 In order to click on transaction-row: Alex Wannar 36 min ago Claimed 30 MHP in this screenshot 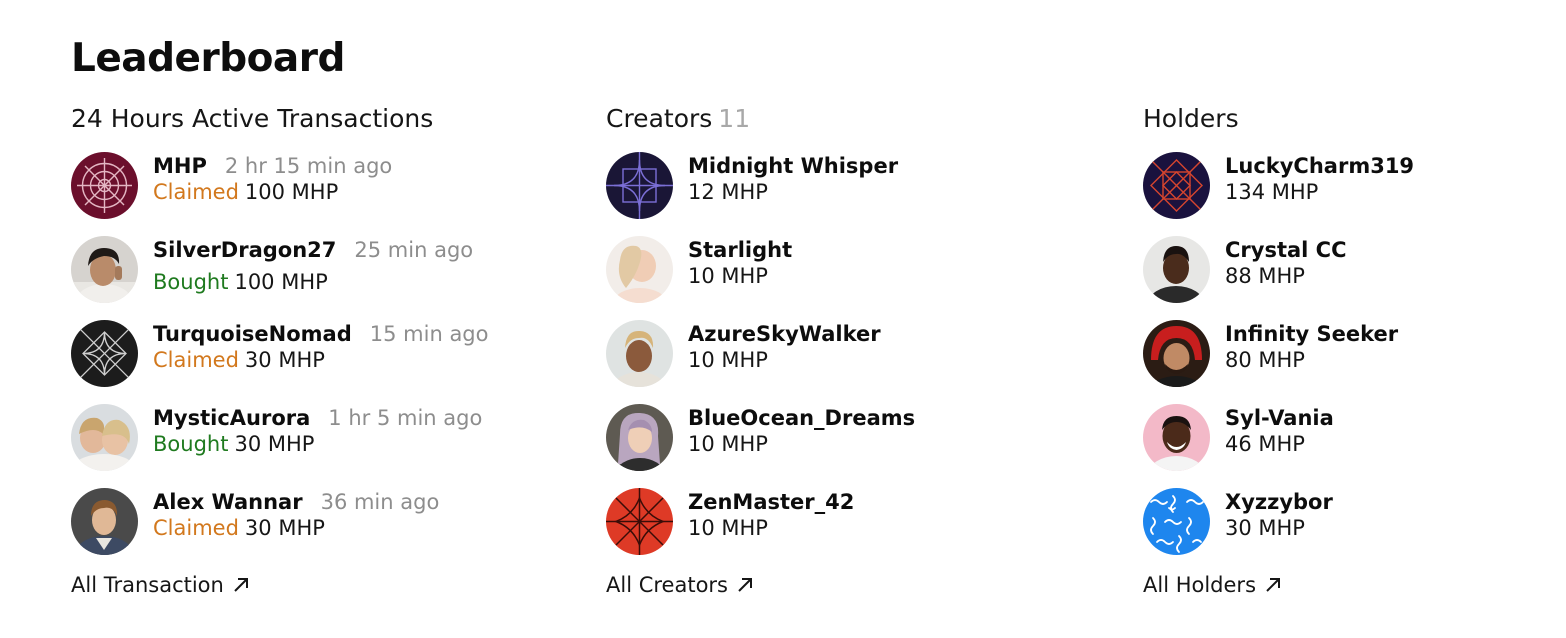, I will do `click(280, 530)`.